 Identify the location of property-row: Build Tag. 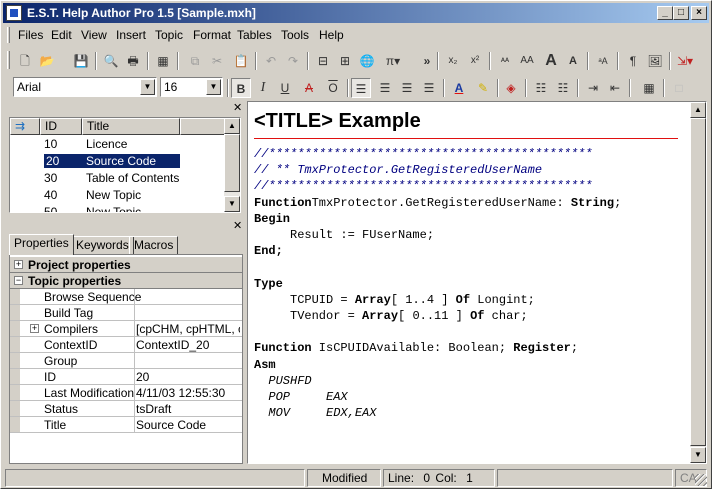
(126, 313).